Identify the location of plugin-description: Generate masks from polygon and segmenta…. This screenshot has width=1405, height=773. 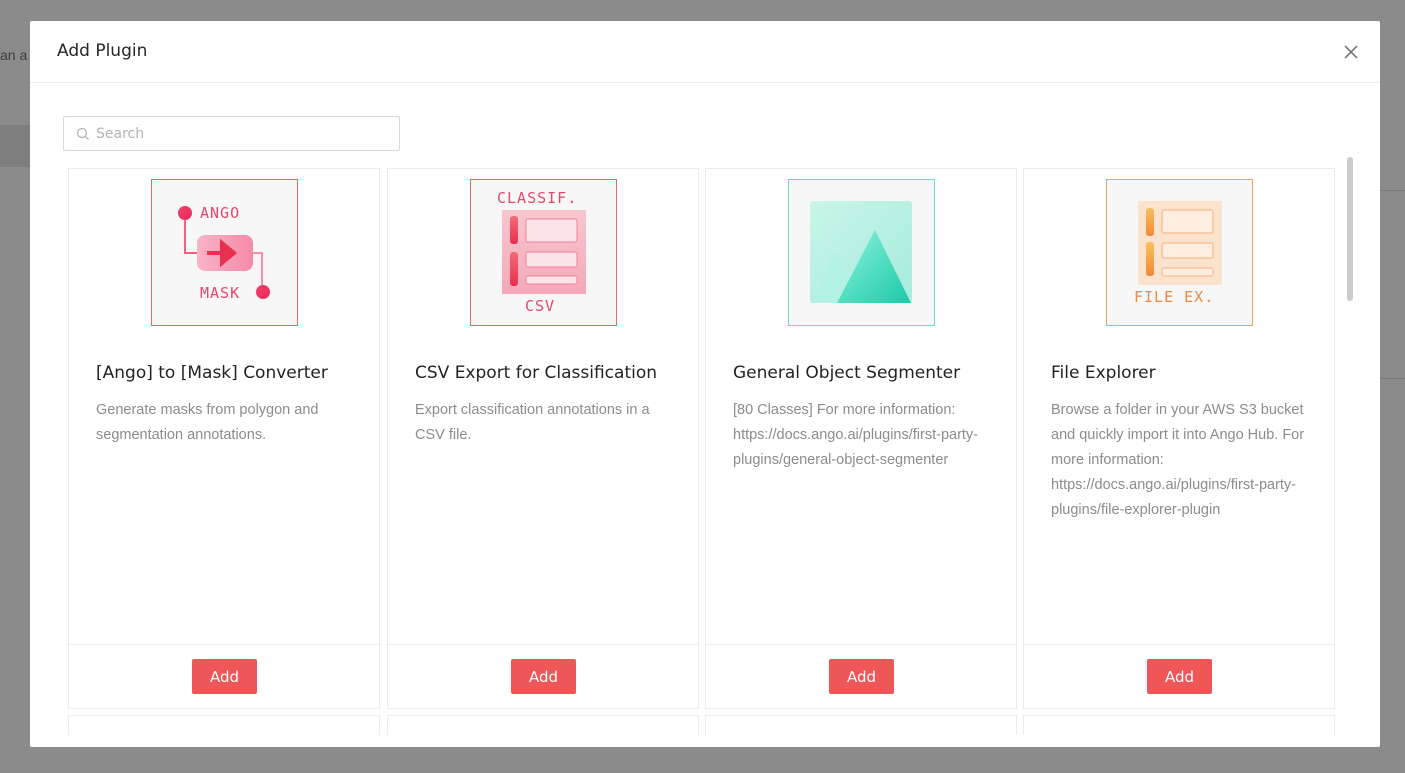
(207, 422).